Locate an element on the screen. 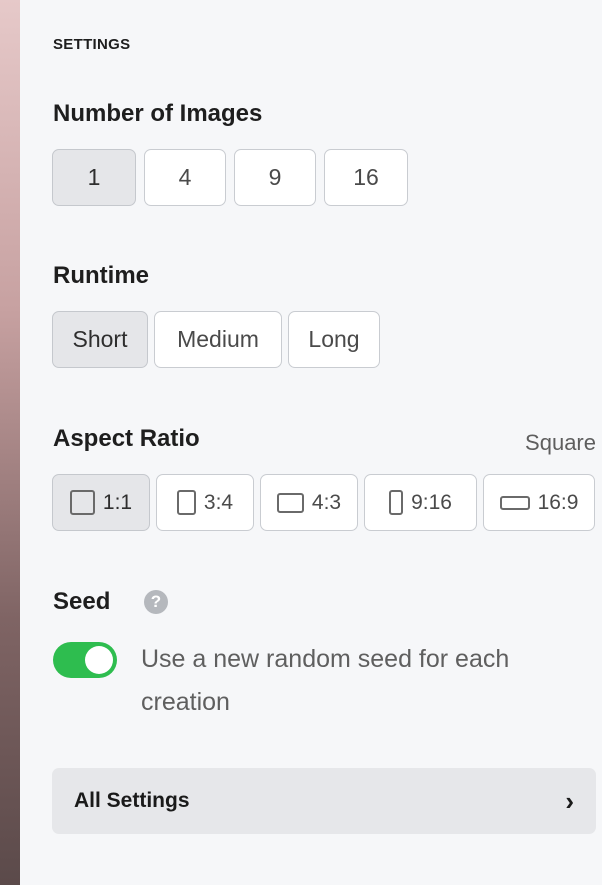 This screenshot has height=885, width=602. images-option-label: 1 is located at coordinates (94, 177).